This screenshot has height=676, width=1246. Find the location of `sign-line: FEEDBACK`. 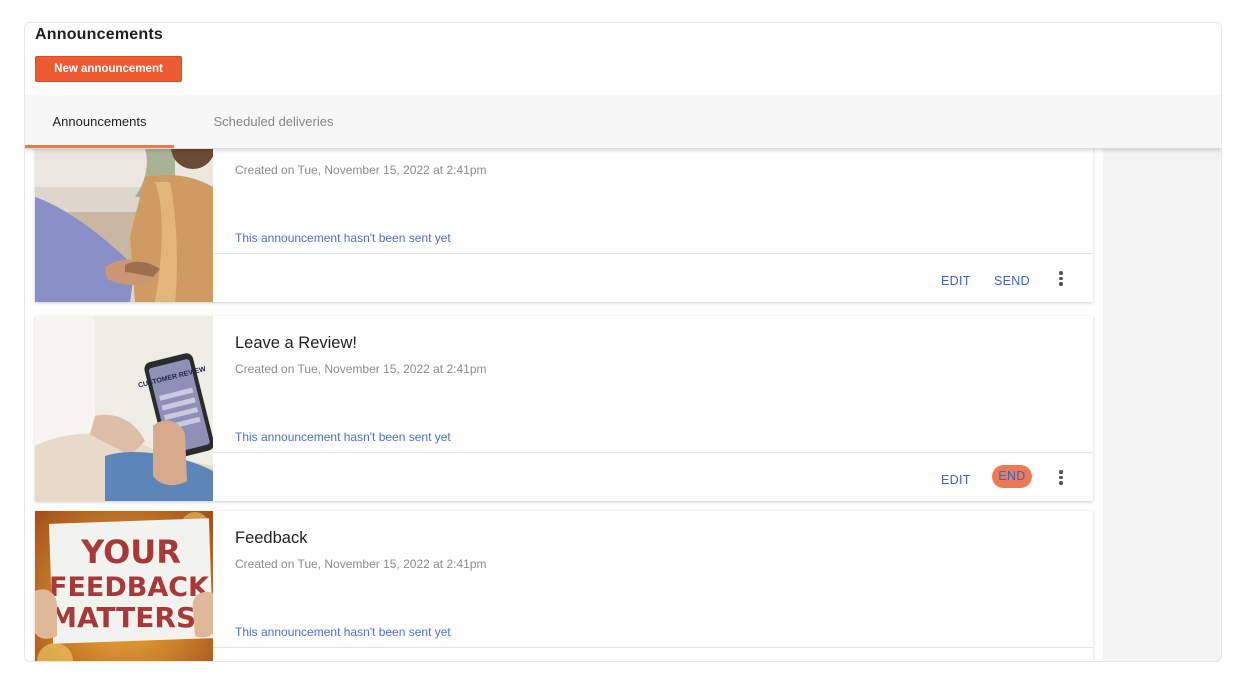

sign-line: FEEDBACK is located at coordinates (129, 587).